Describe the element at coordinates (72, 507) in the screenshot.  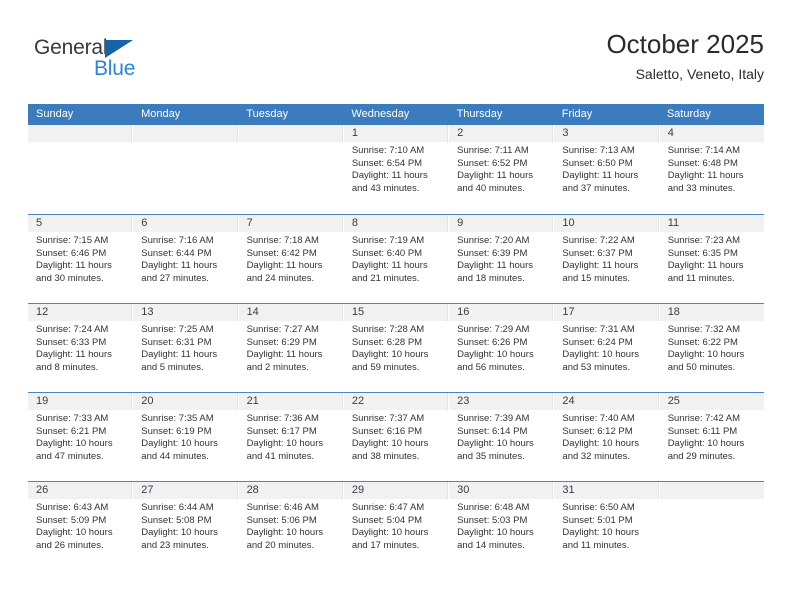
I see `sunrise-text: Sunrise: 6:43 AM` at that location.